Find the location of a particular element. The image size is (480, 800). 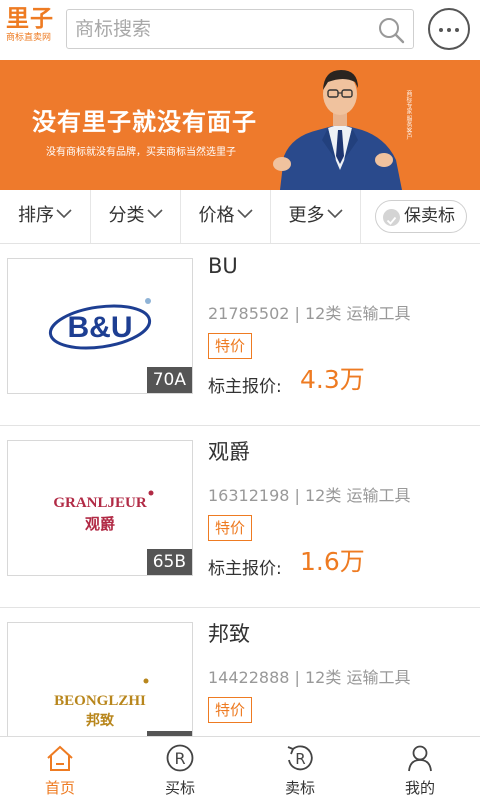

filter-price: 价格 is located at coordinates (226, 216).